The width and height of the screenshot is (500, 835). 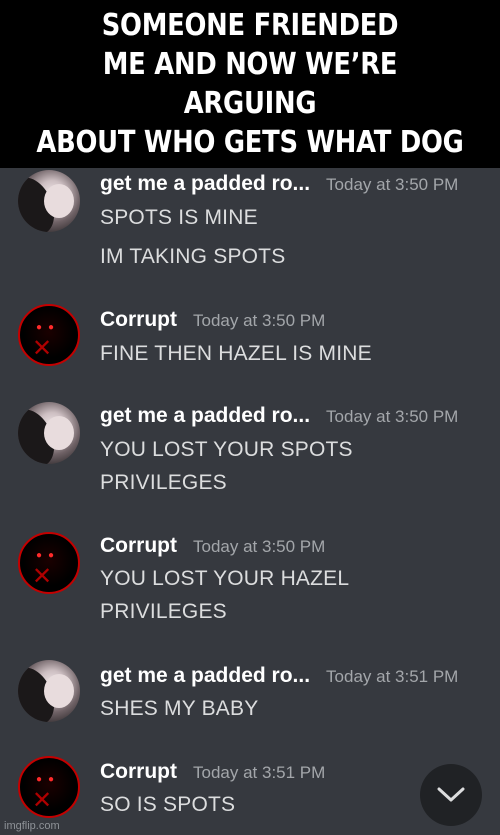 What do you see at coordinates (32, 826) in the screenshot?
I see `watermark: imgflip.com` at bounding box center [32, 826].